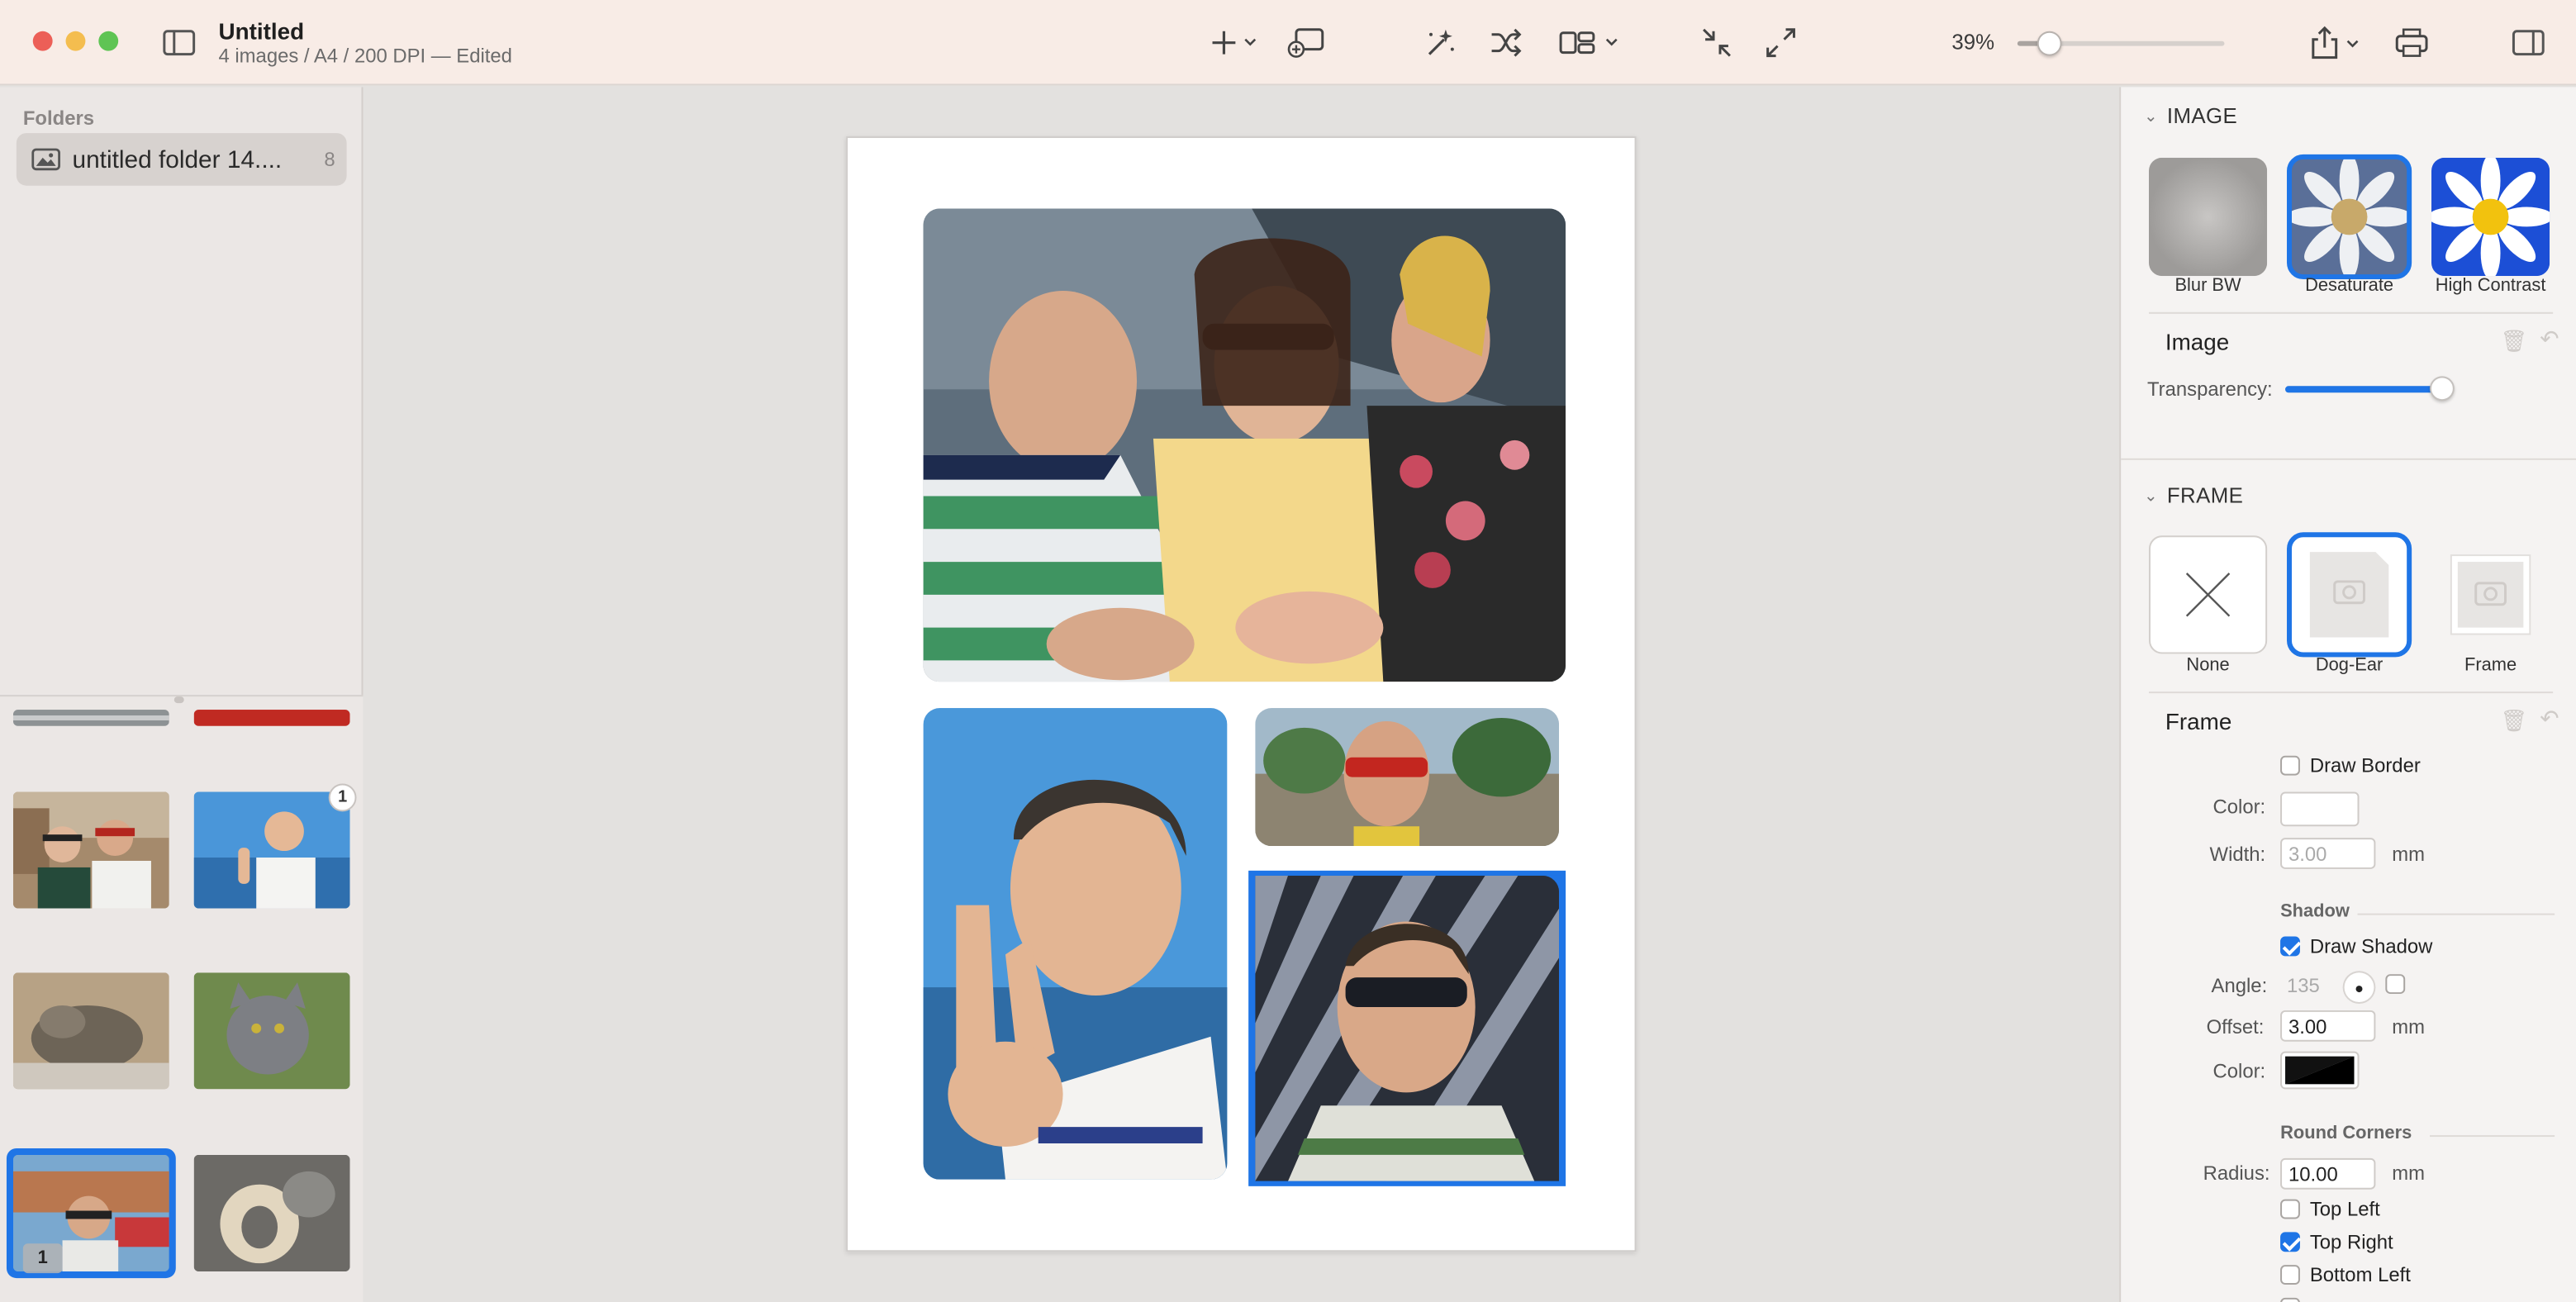  What do you see at coordinates (179, 43) in the screenshot?
I see `sidebar-icon` at bounding box center [179, 43].